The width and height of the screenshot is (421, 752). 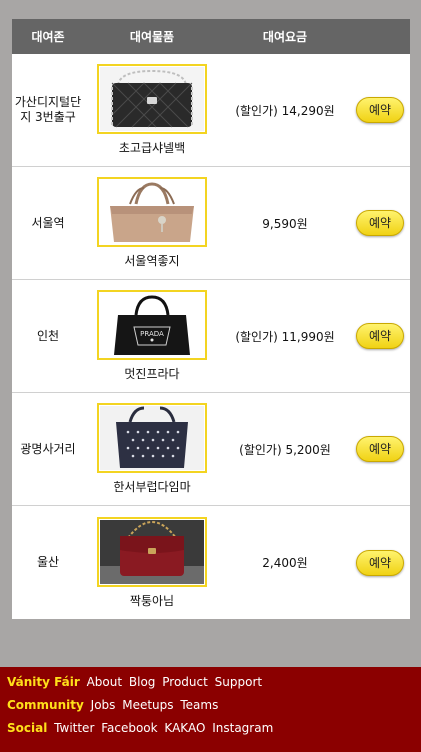 What do you see at coordinates (152, 37) in the screenshot?
I see `header-item: 대여물품` at bounding box center [152, 37].